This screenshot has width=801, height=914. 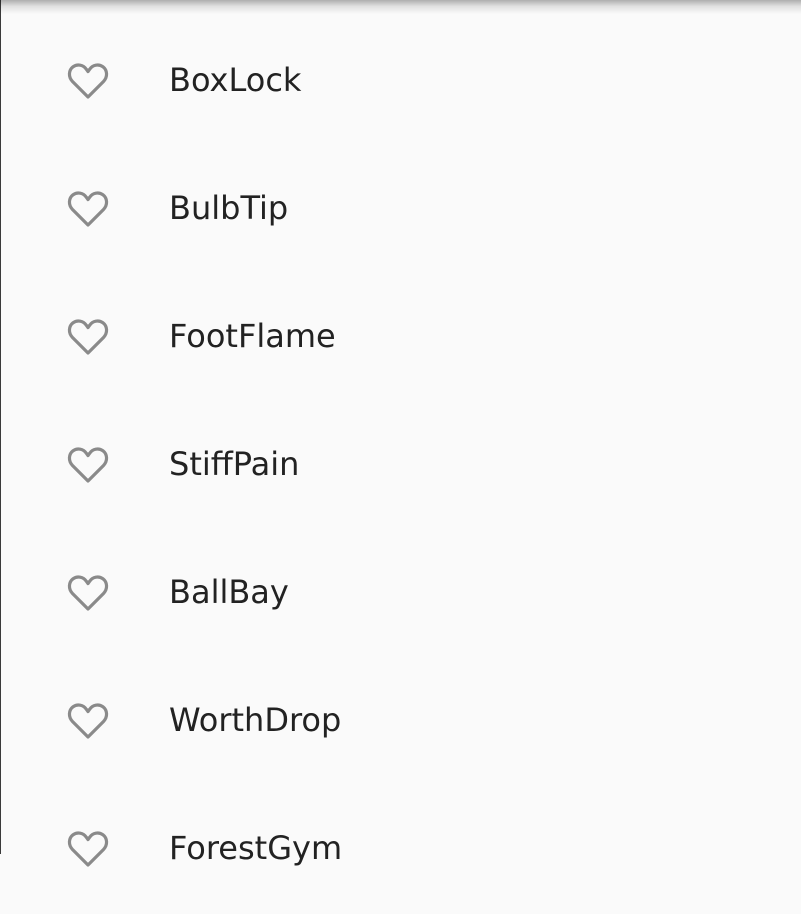 I want to click on list-item: StiffPain, so click(x=400, y=466).